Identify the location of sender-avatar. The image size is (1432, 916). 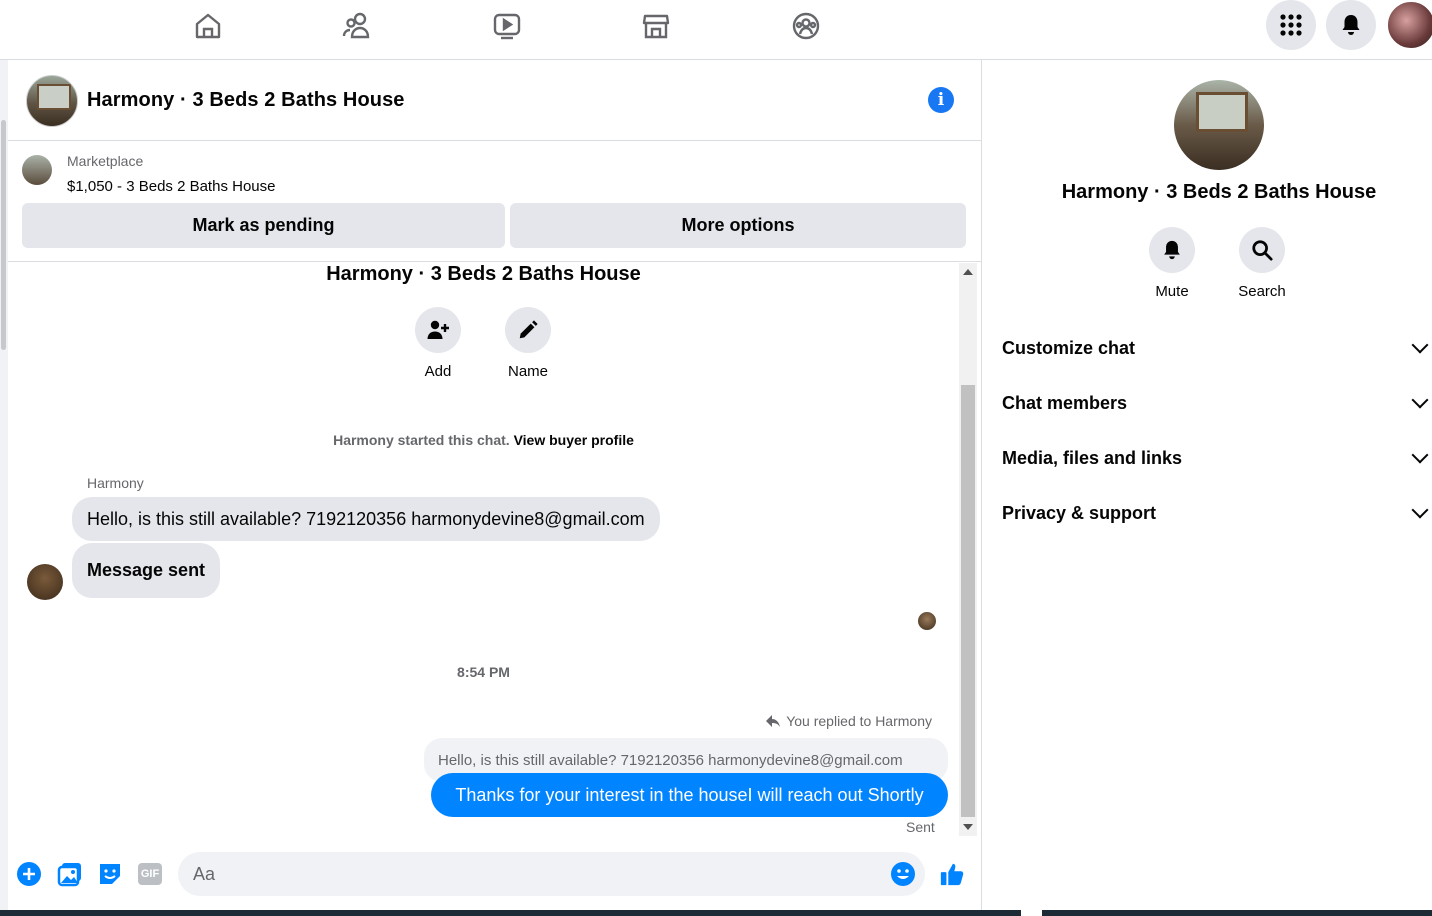
(45, 582).